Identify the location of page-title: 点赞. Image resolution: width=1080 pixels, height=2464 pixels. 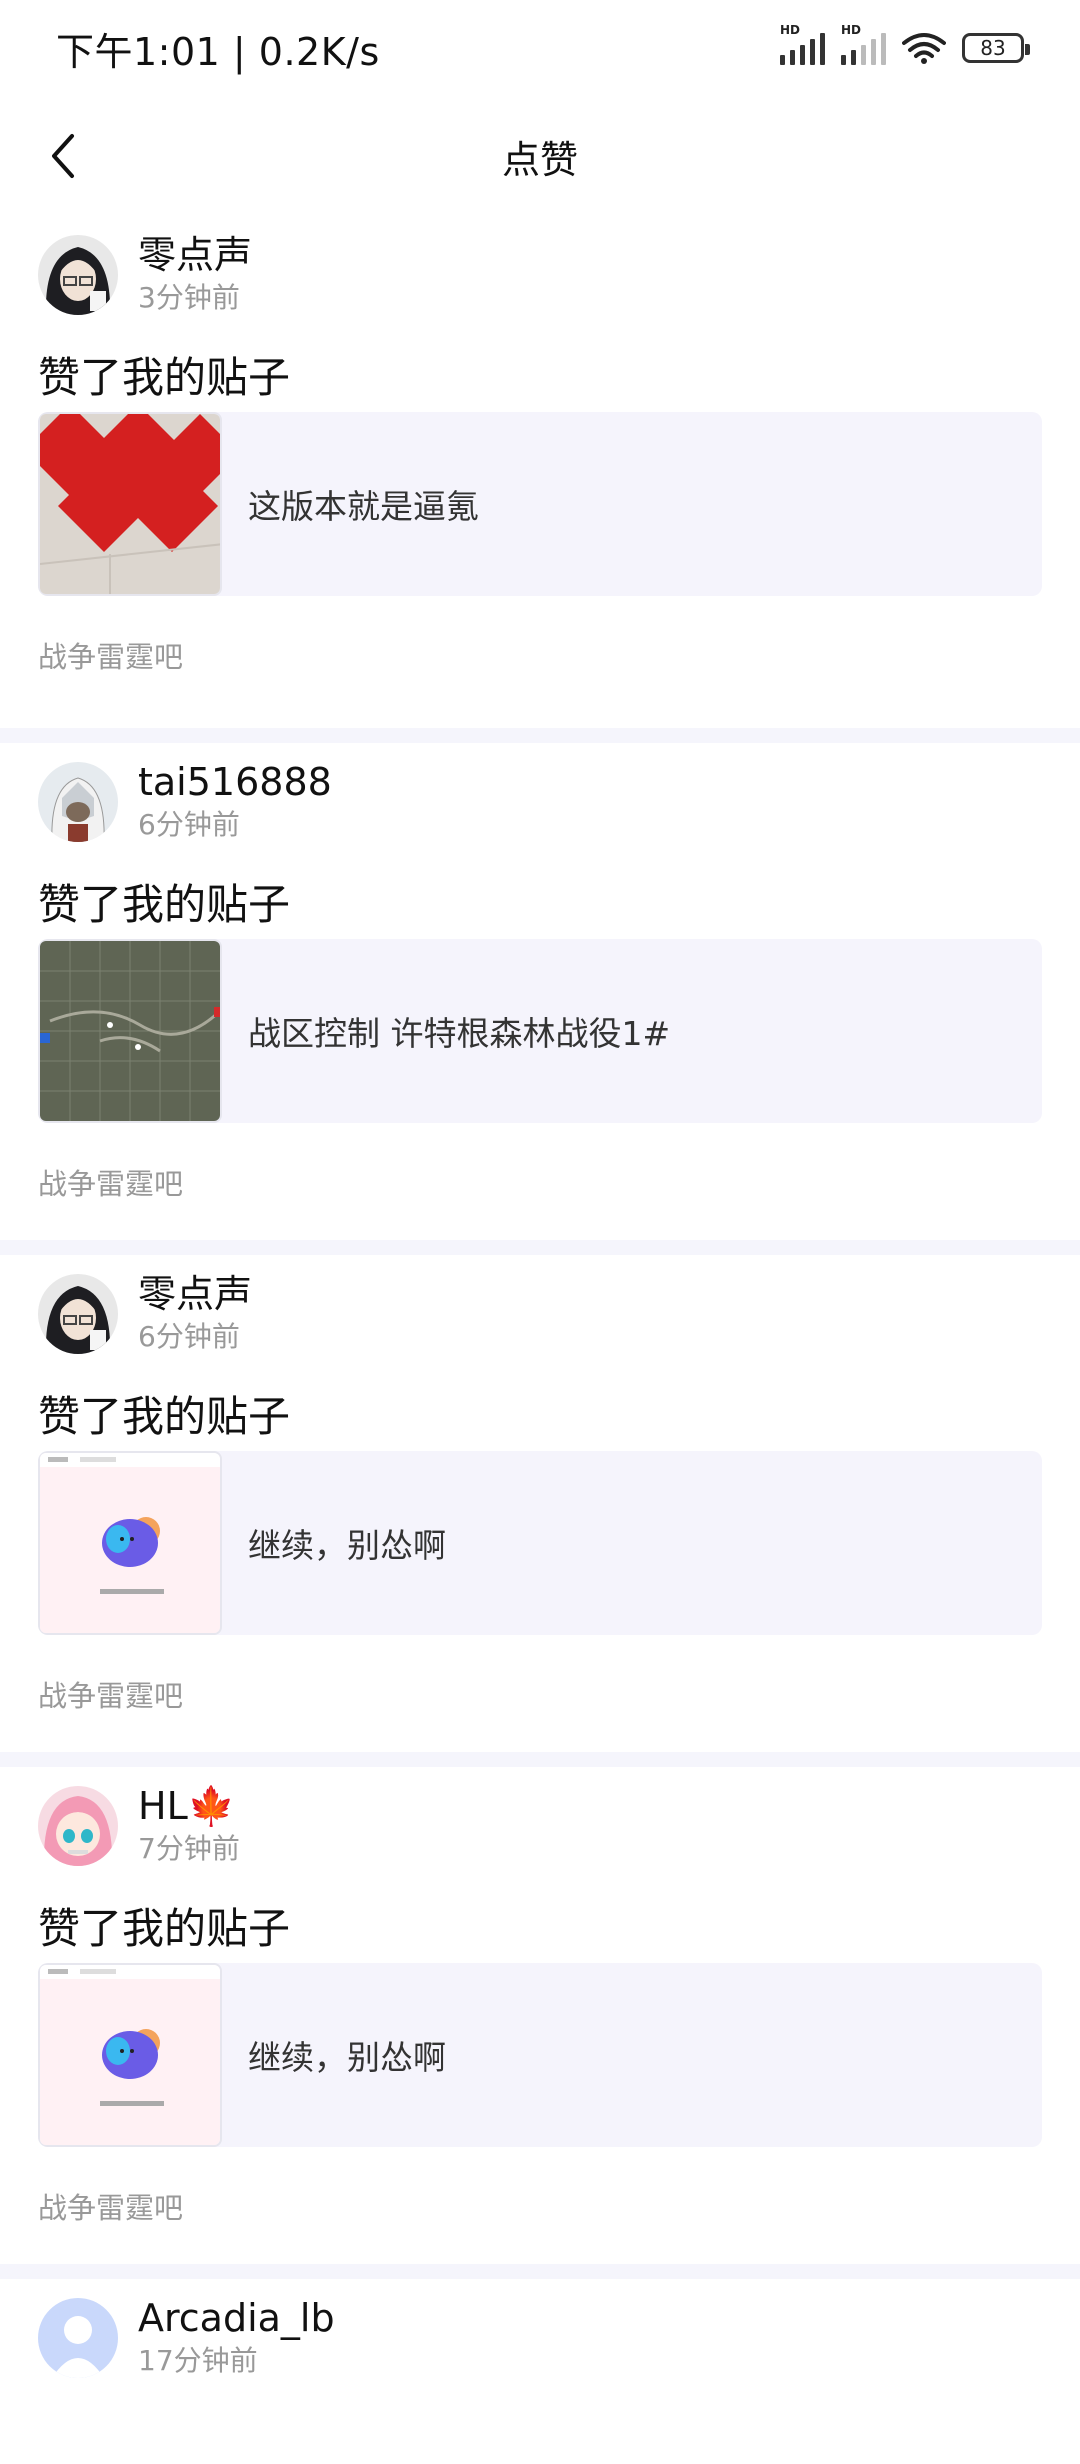
(539, 159).